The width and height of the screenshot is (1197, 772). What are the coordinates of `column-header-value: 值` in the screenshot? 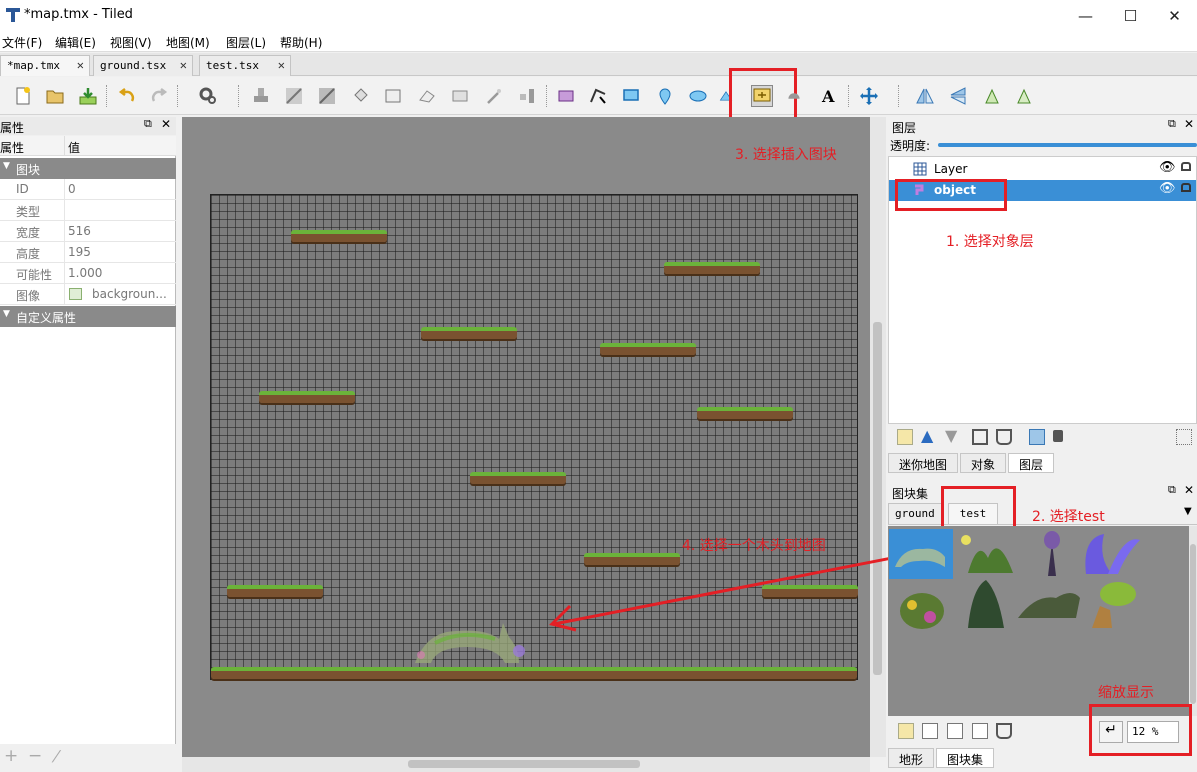 It's located at (74, 147).